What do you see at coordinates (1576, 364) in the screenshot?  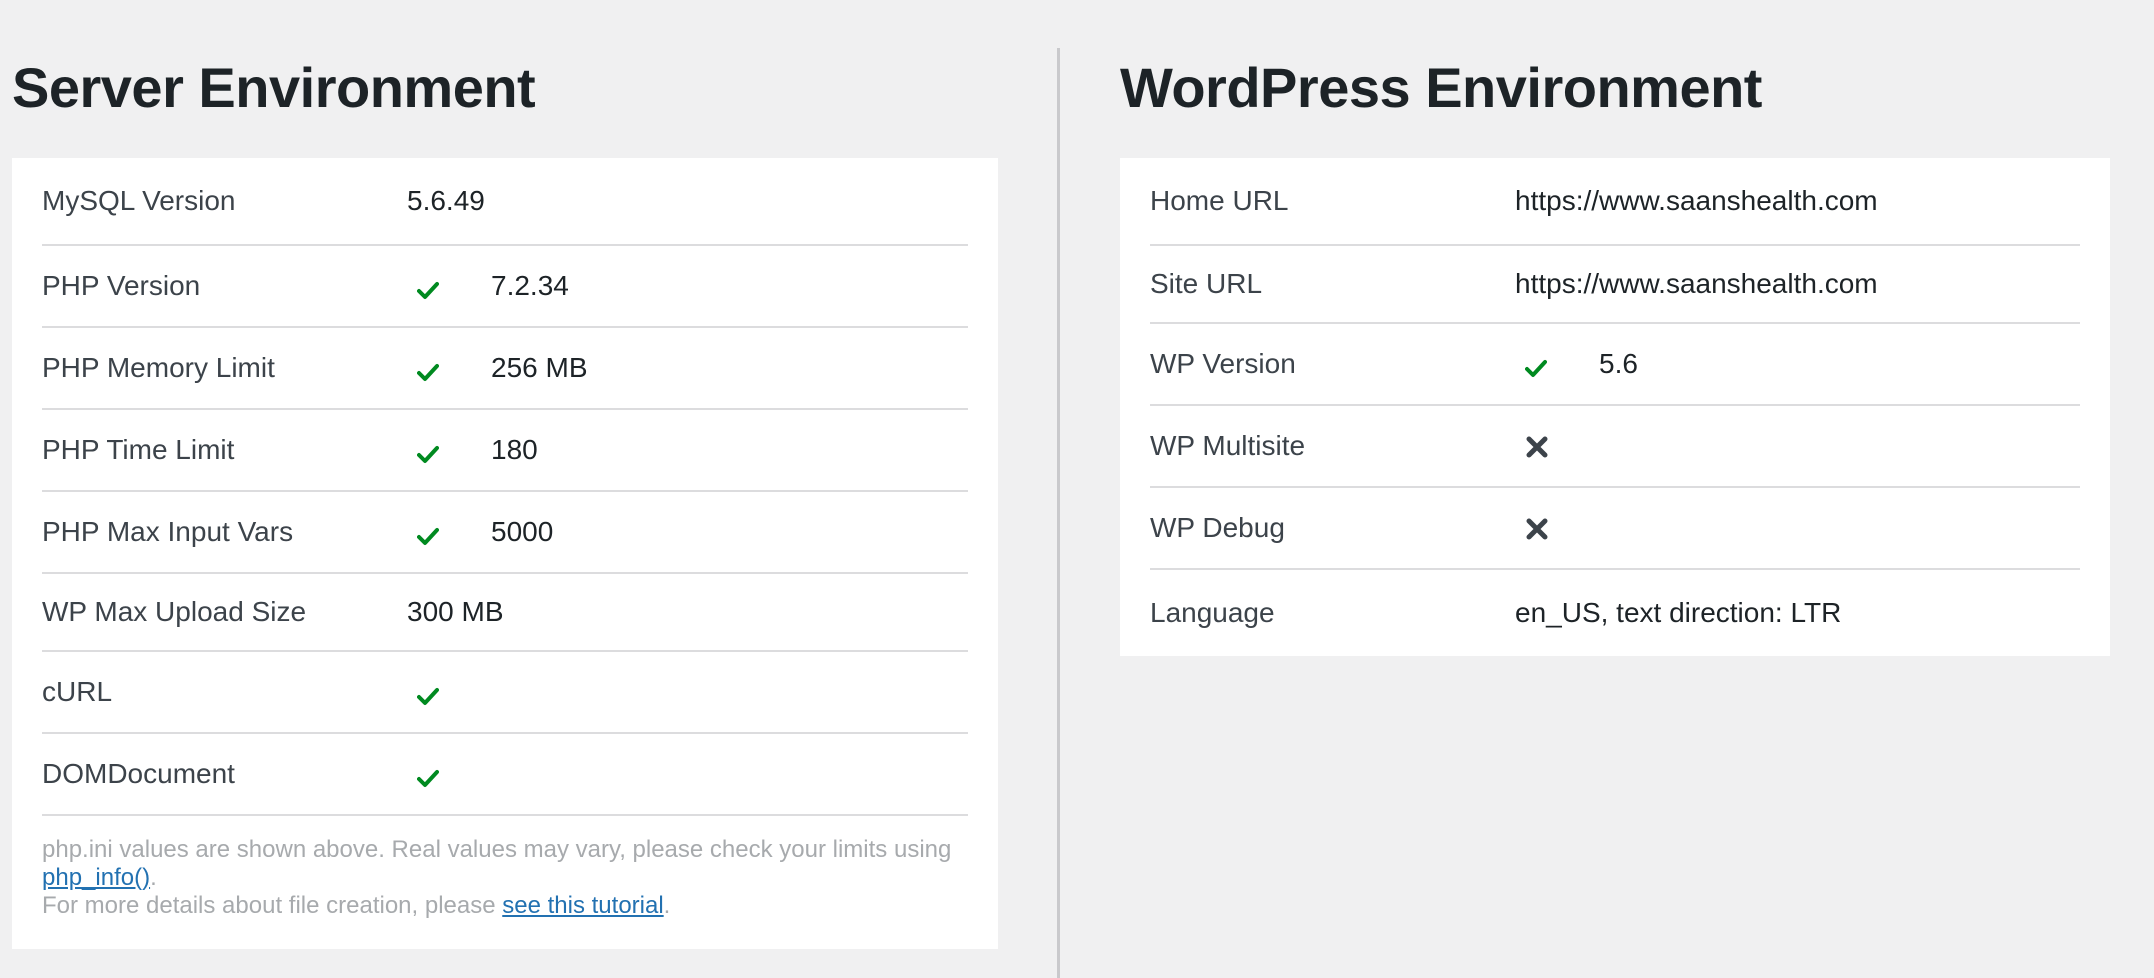 I see `row-value-cell: 5.6` at bounding box center [1576, 364].